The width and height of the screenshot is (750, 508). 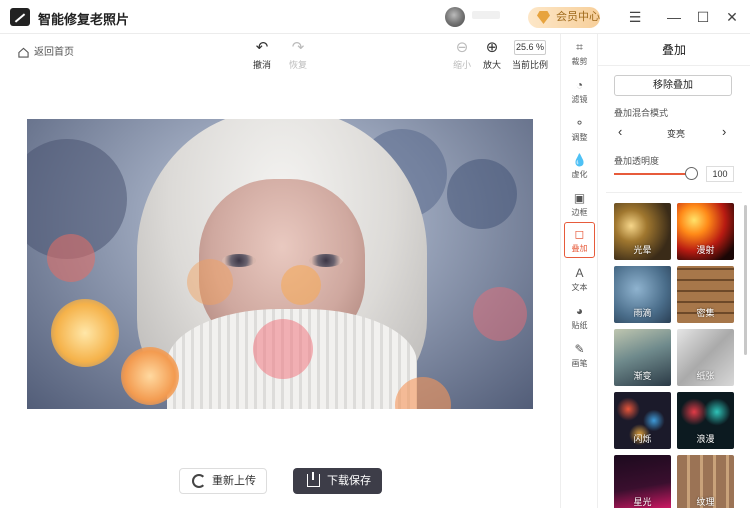 What do you see at coordinates (84, 19) in the screenshot?
I see `app-title: 智能修复老照片` at bounding box center [84, 19].